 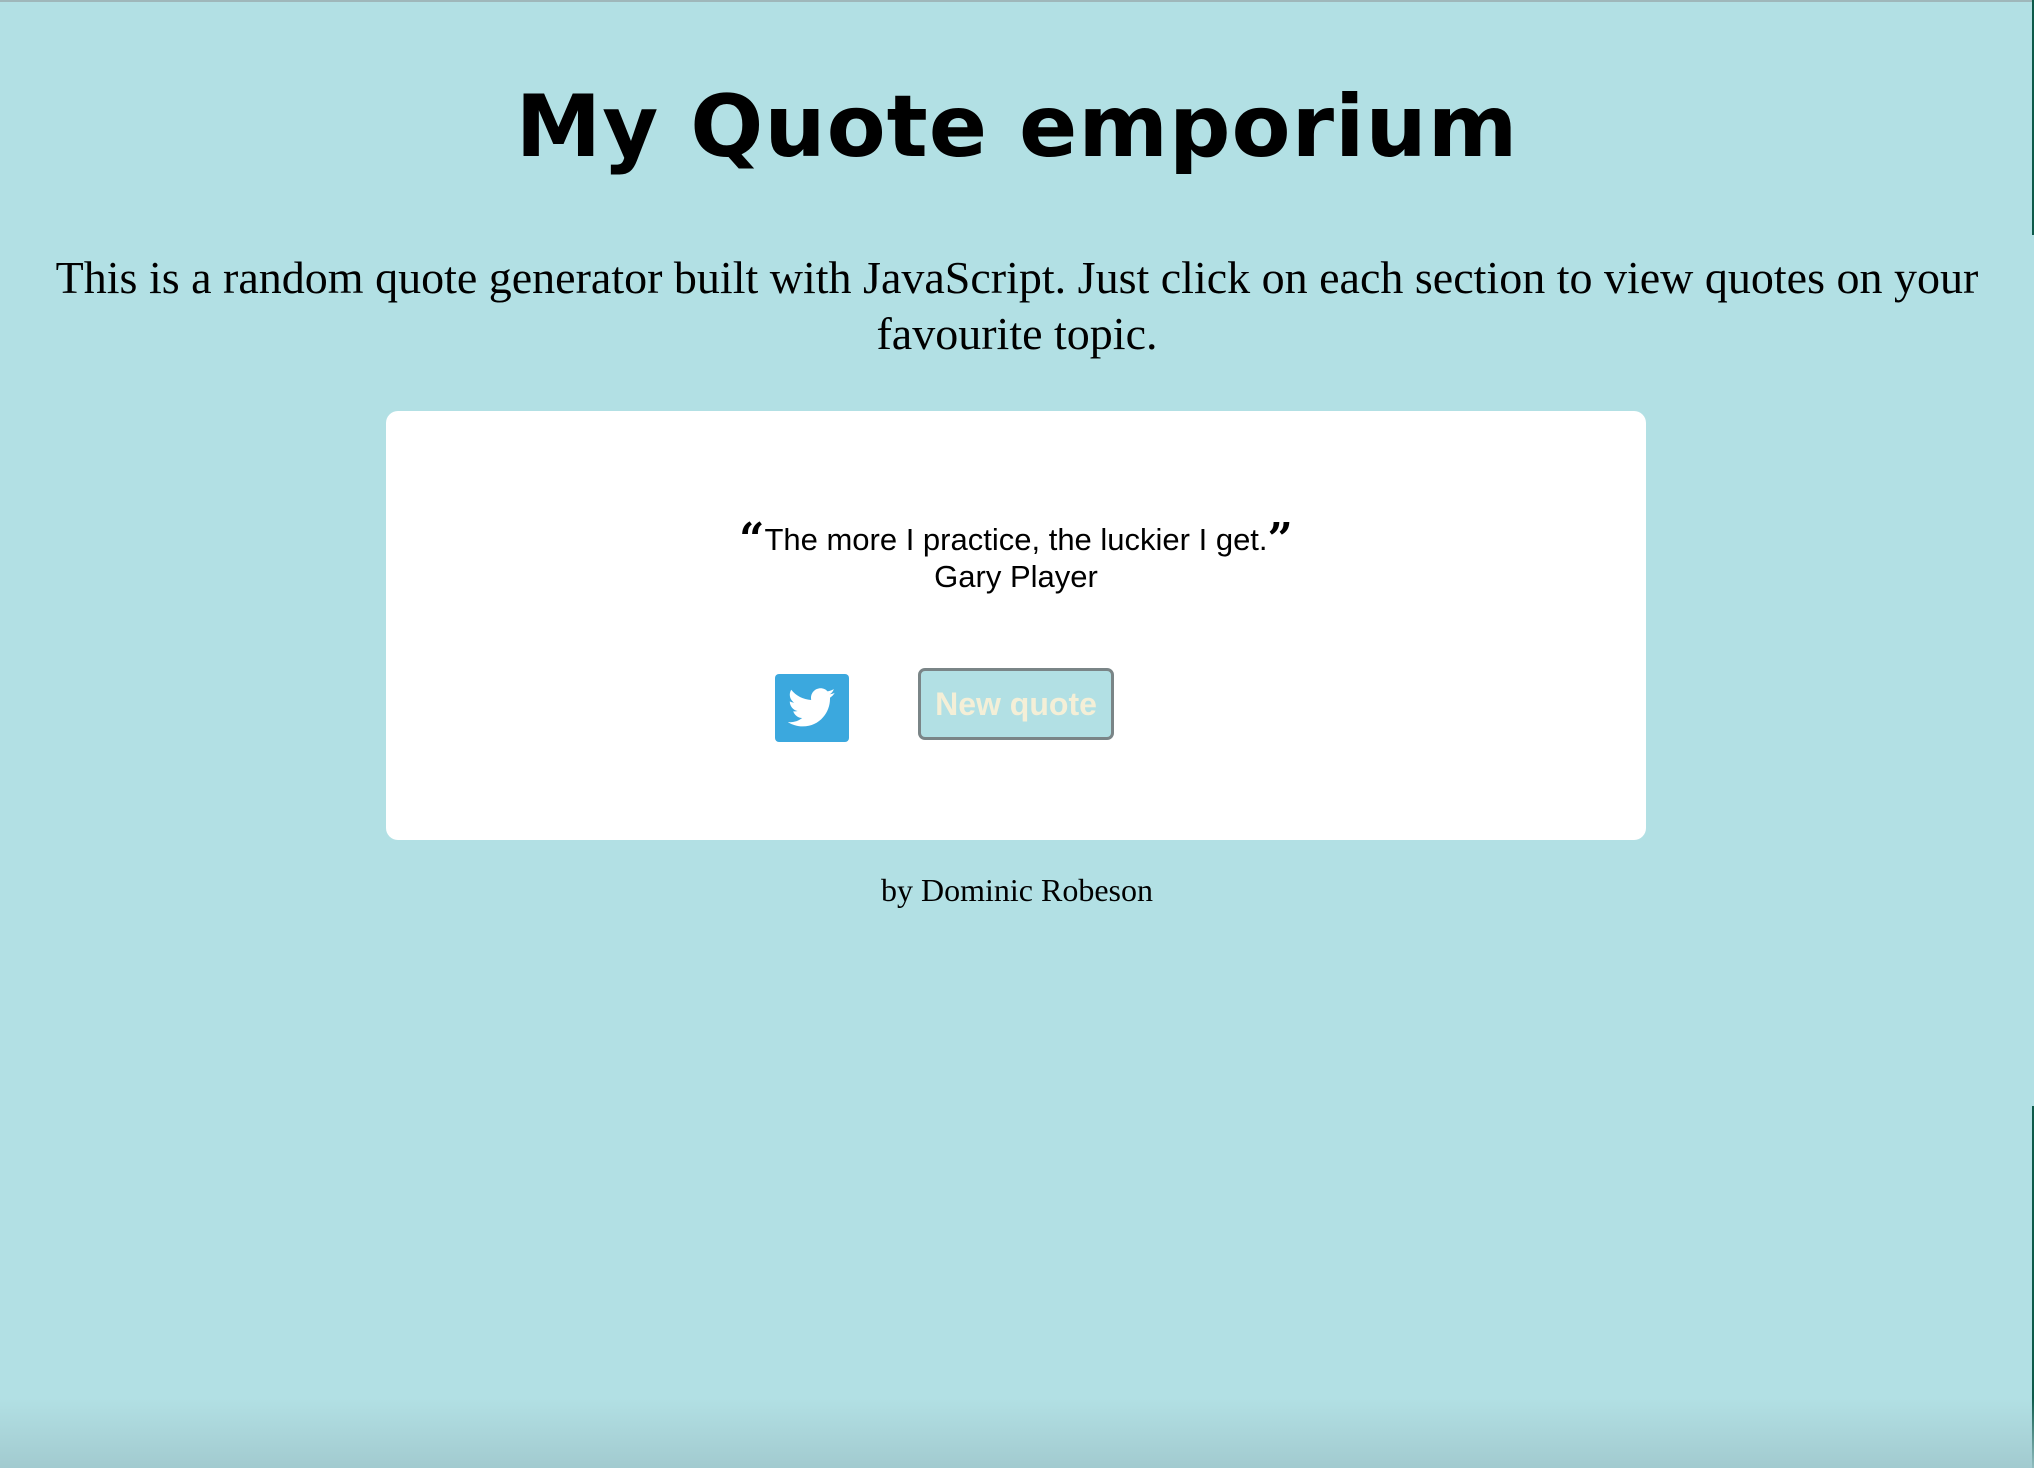 What do you see at coordinates (1017, 127) in the screenshot?
I see `page-title: My Quote emporium` at bounding box center [1017, 127].